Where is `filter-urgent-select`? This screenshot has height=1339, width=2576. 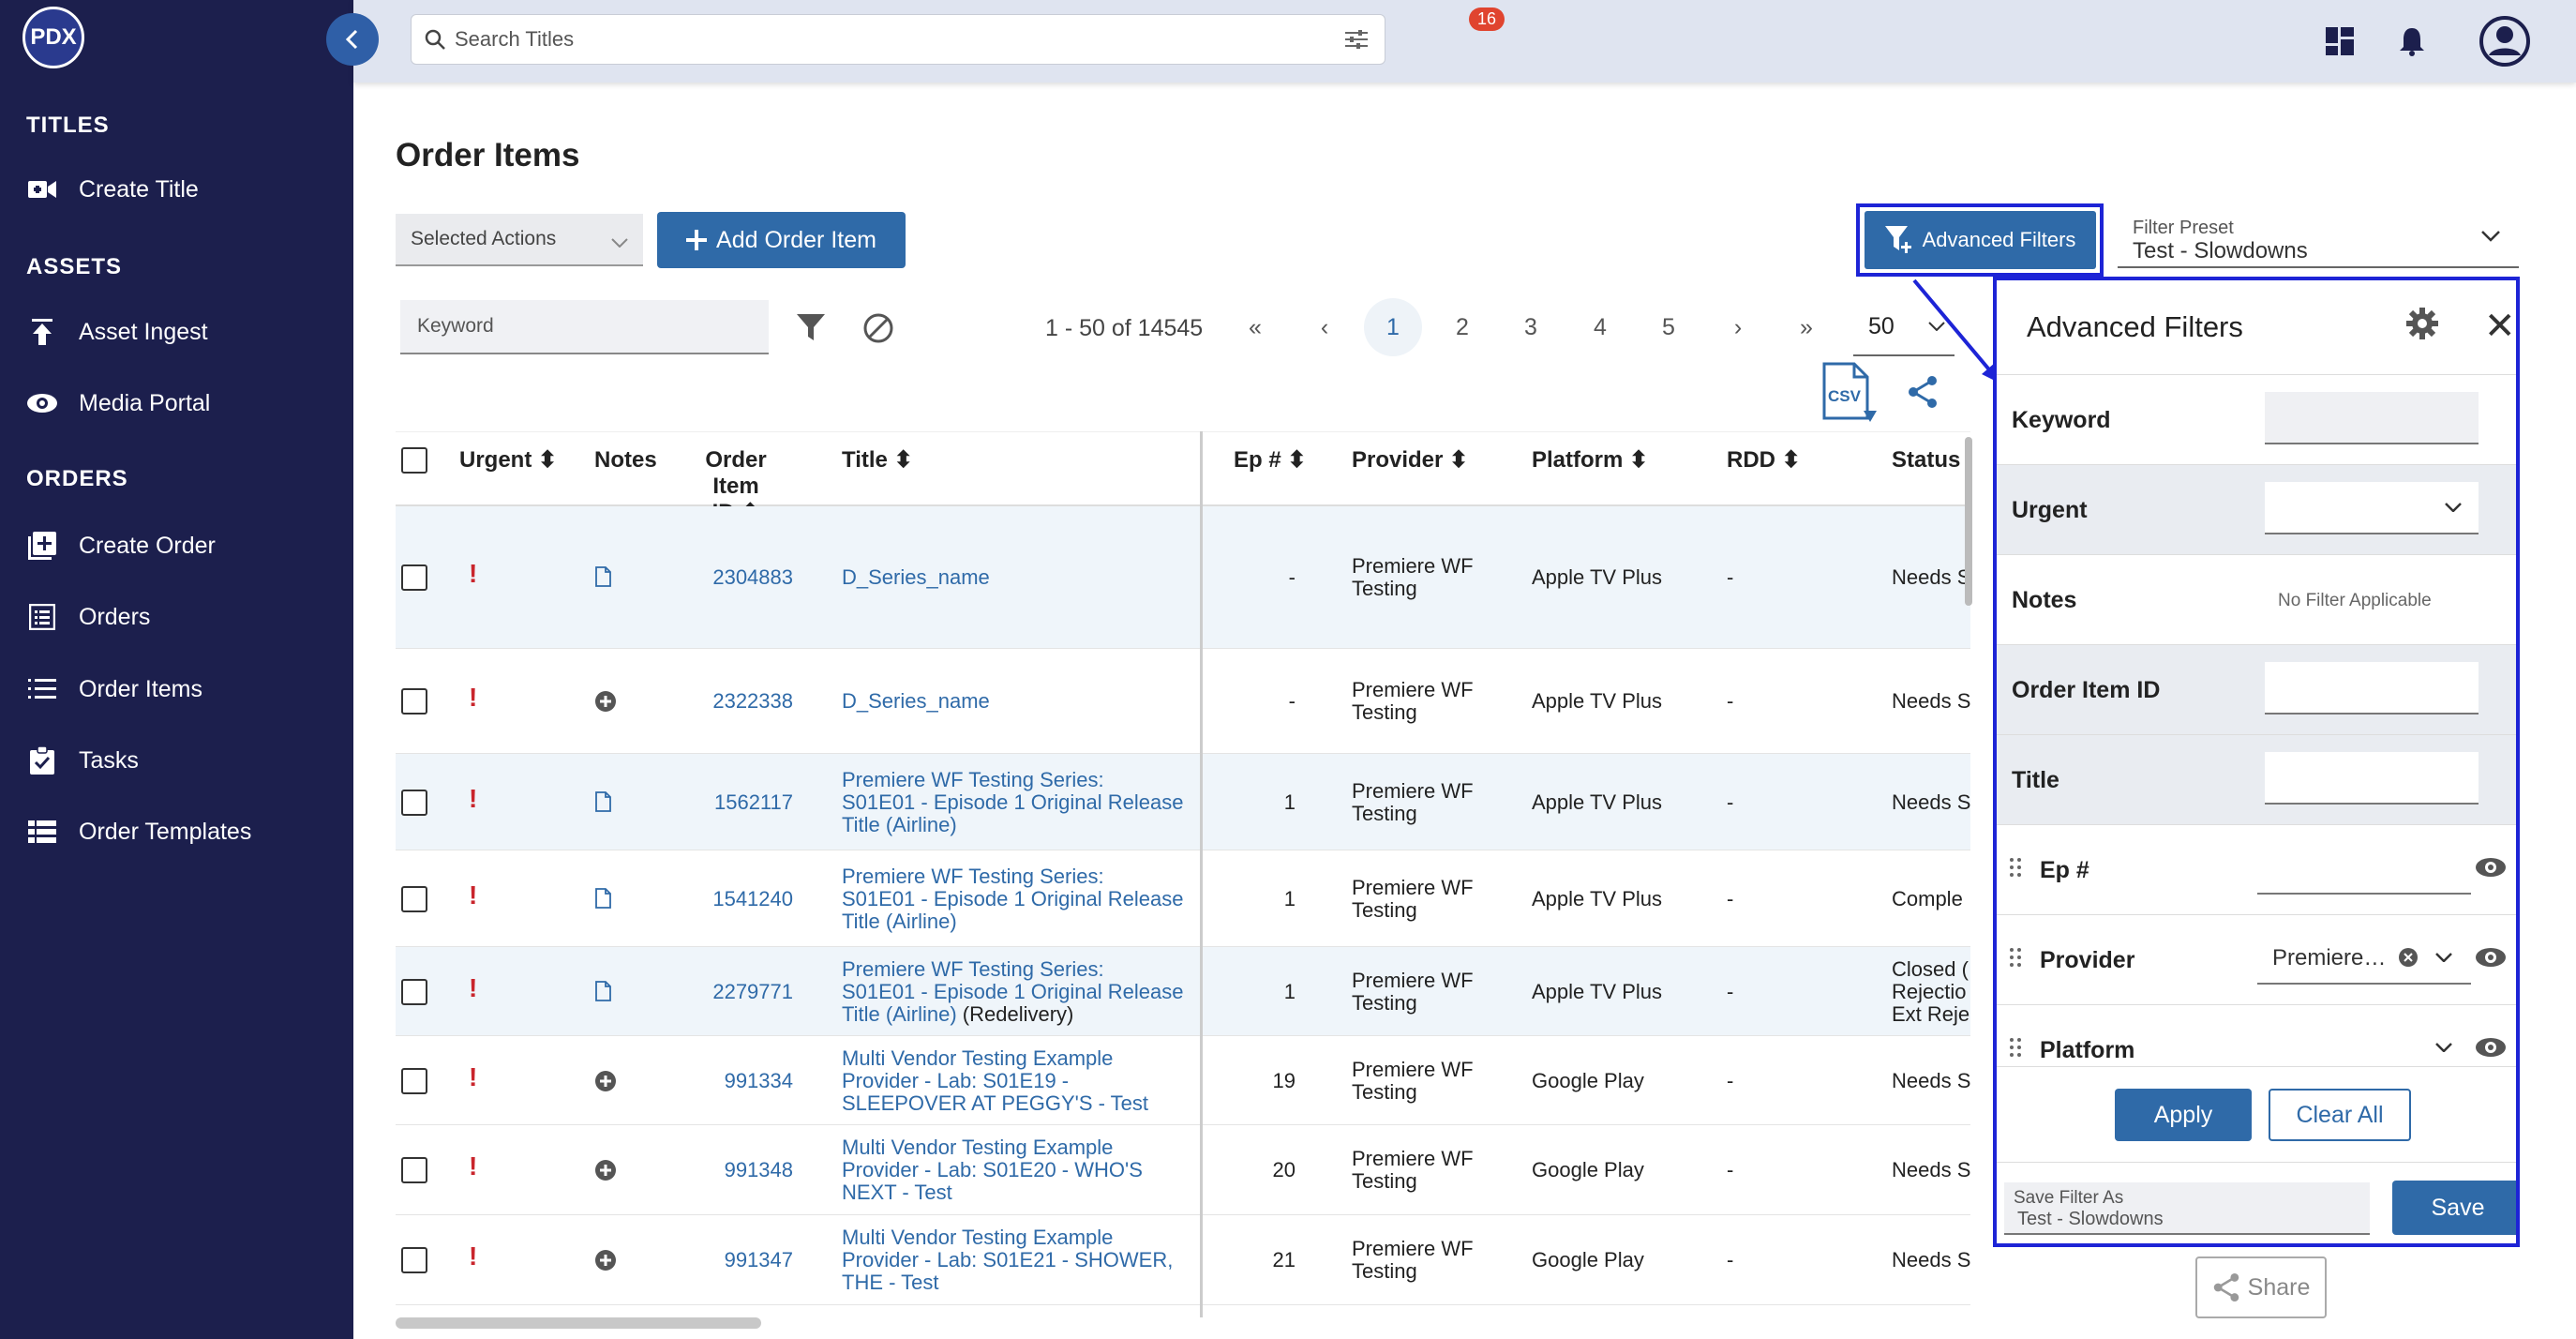
filter-urgent-select is located at coordinates (2372, 508).